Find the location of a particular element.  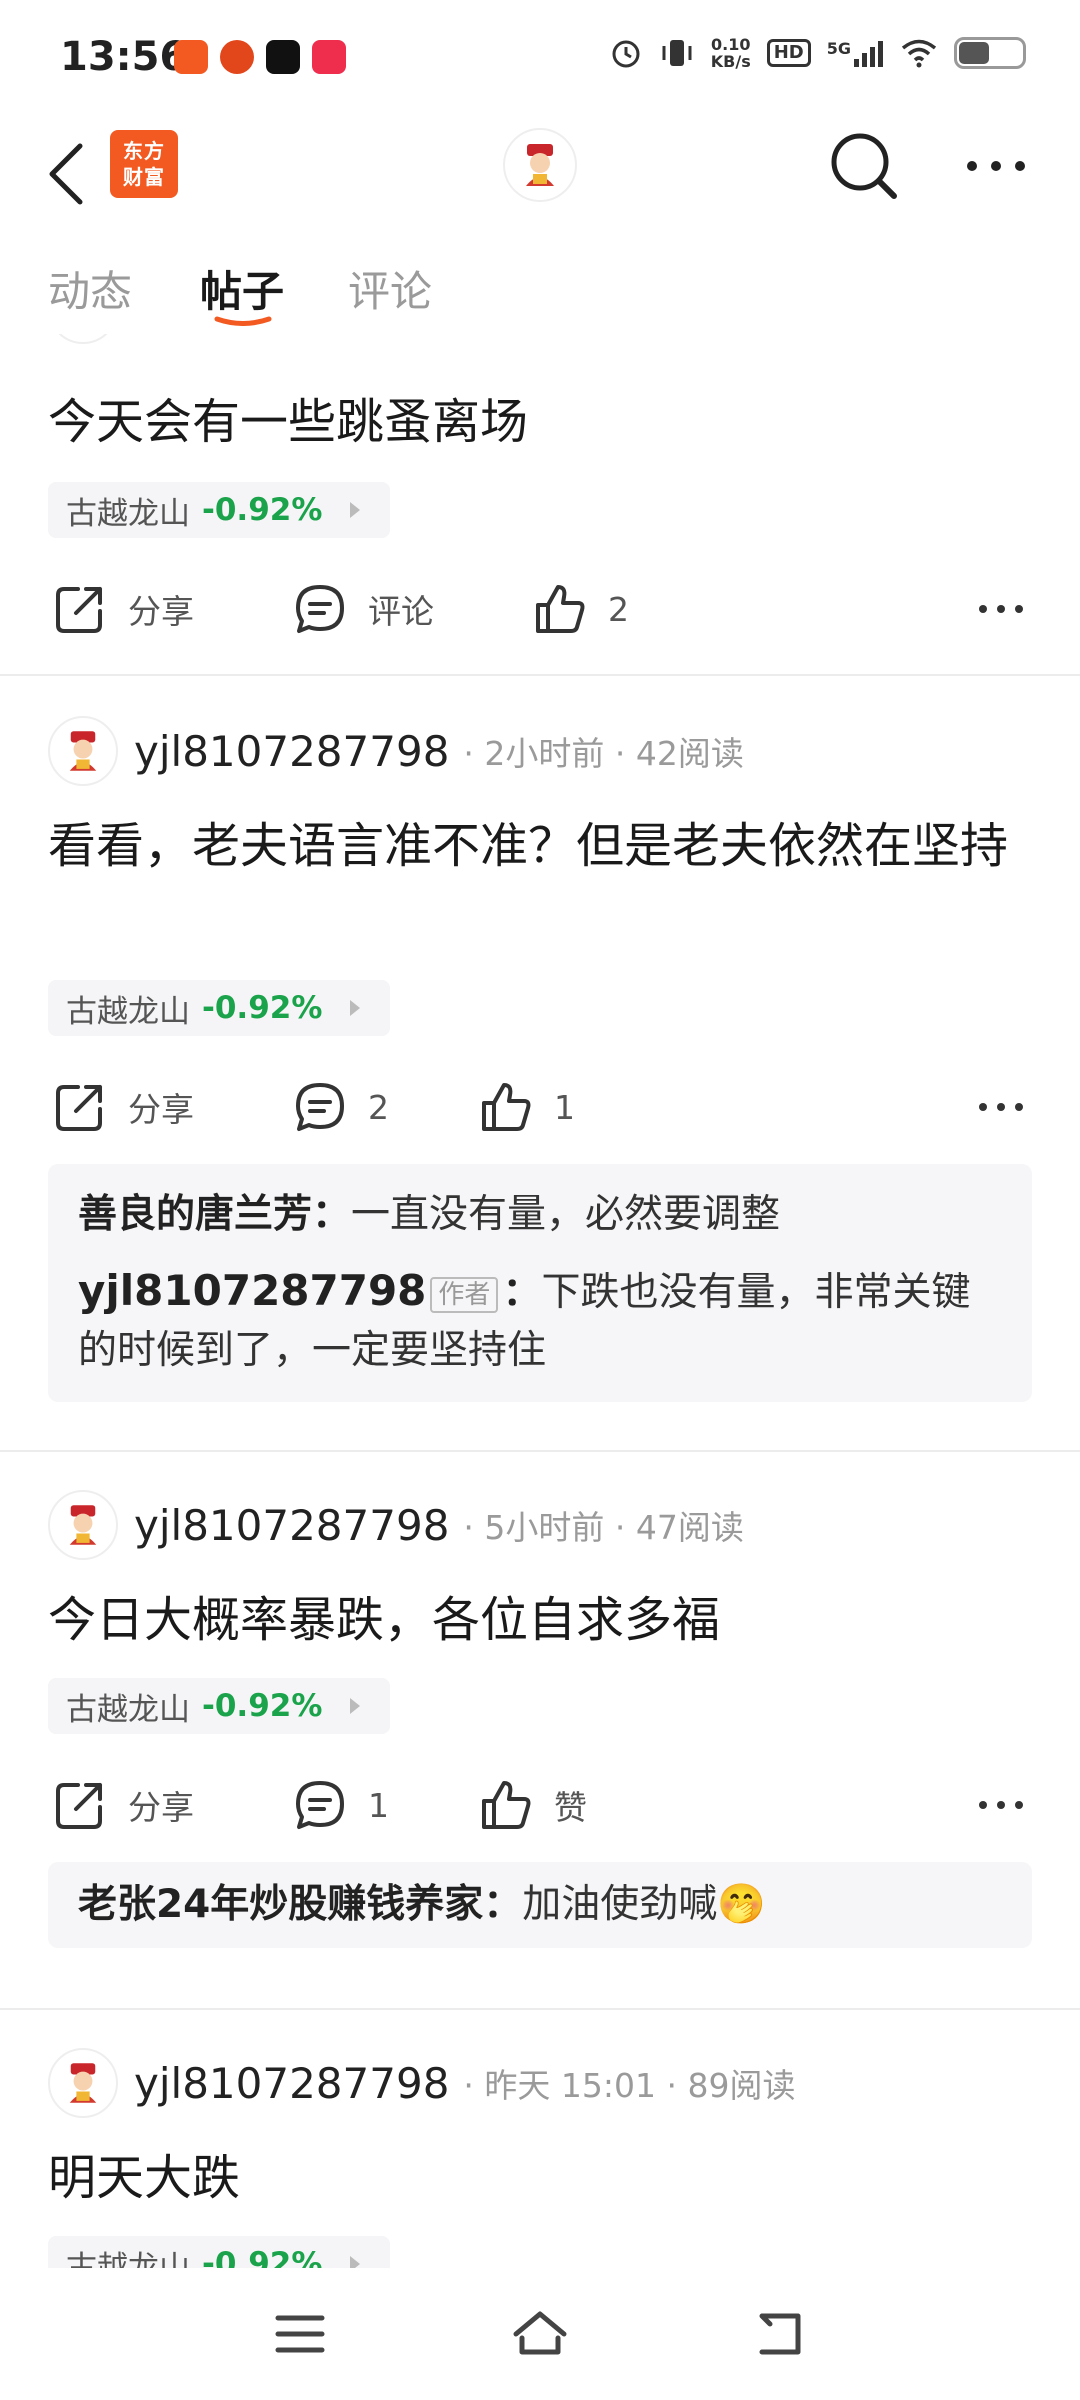

comment-count: 1 is located at coordinates (378, 1805).